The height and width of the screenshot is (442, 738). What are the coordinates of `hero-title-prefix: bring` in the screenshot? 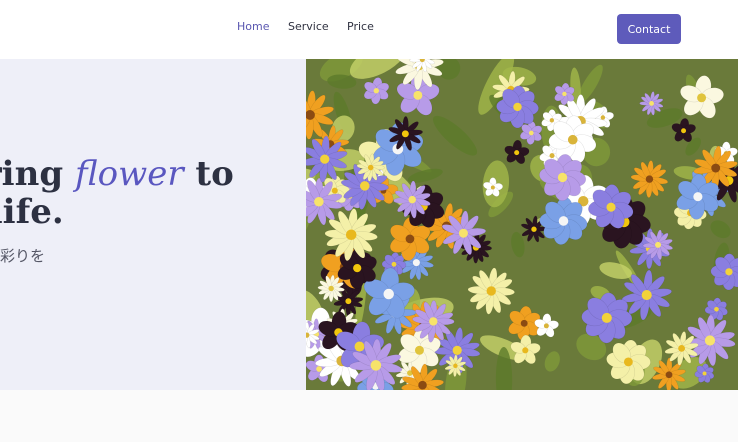 It's located at (32, 174).